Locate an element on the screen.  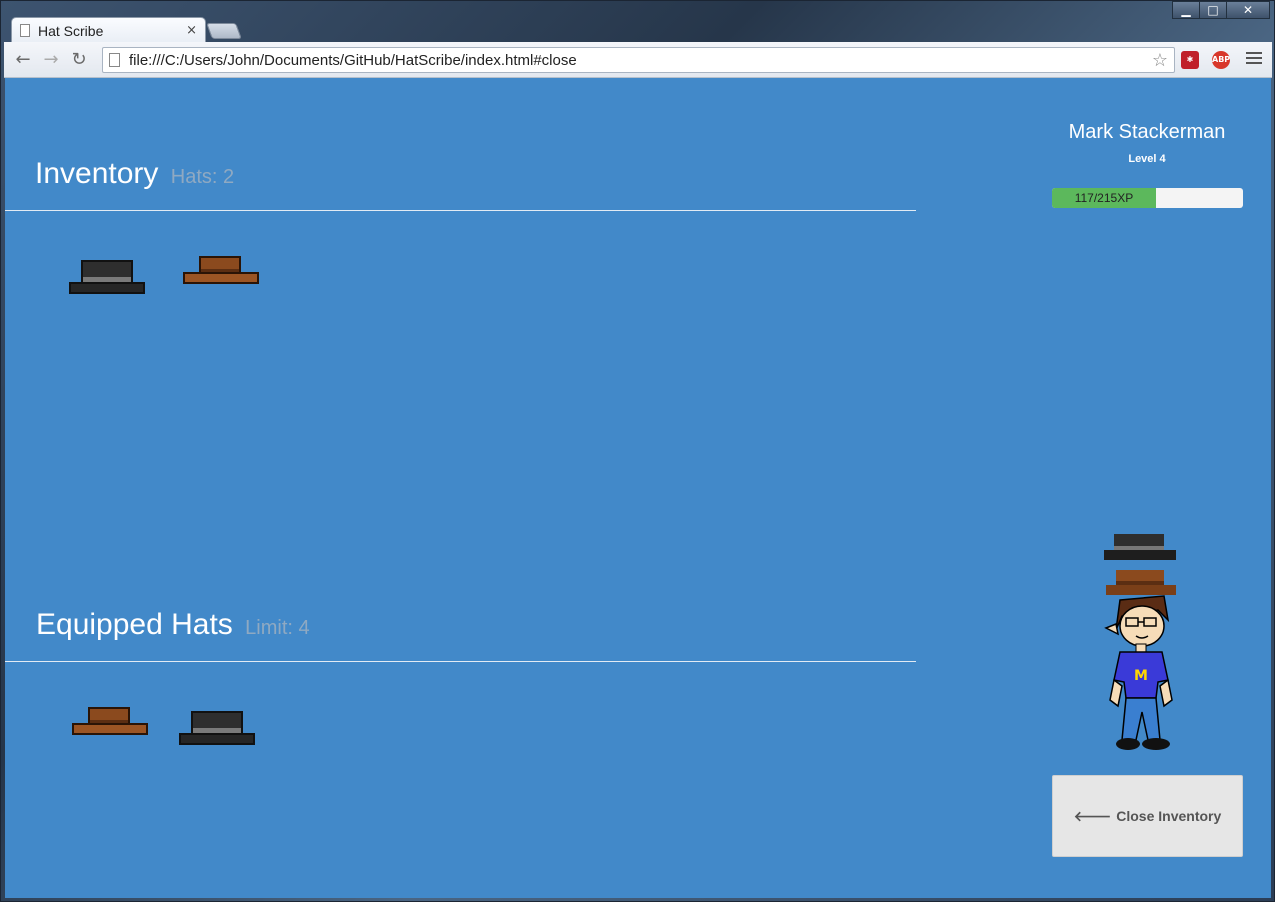
forward-icon: → is located at coordinates (51, 60).